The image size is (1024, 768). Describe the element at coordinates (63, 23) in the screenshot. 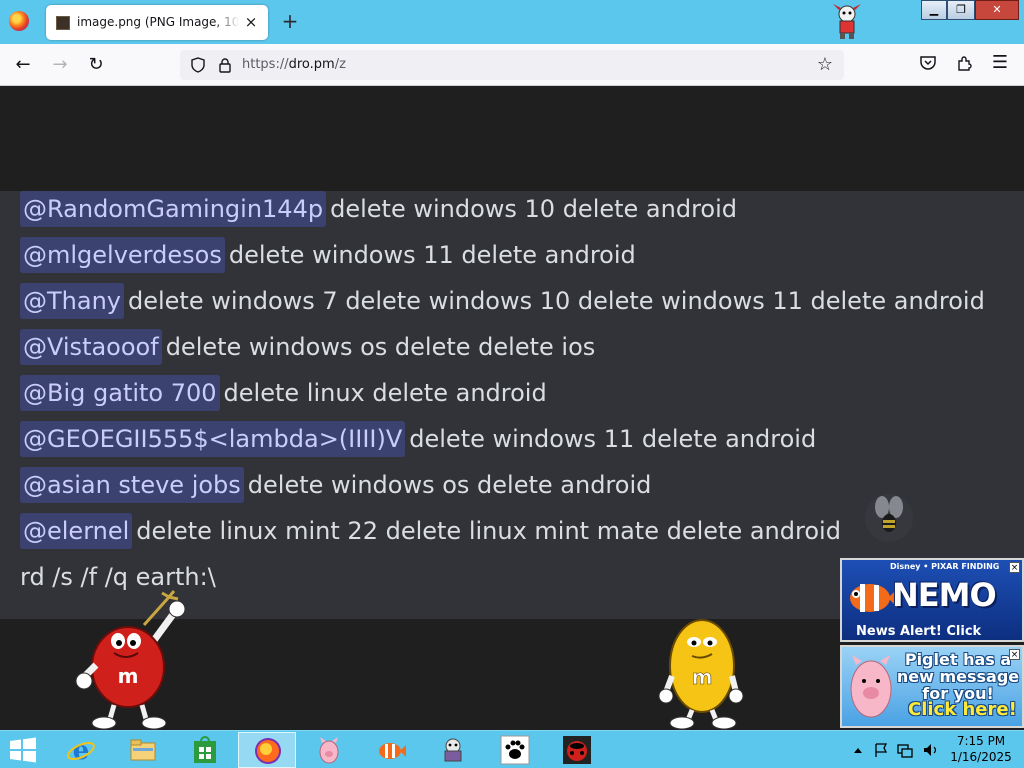

I see `image-favicon-icon` at that location.